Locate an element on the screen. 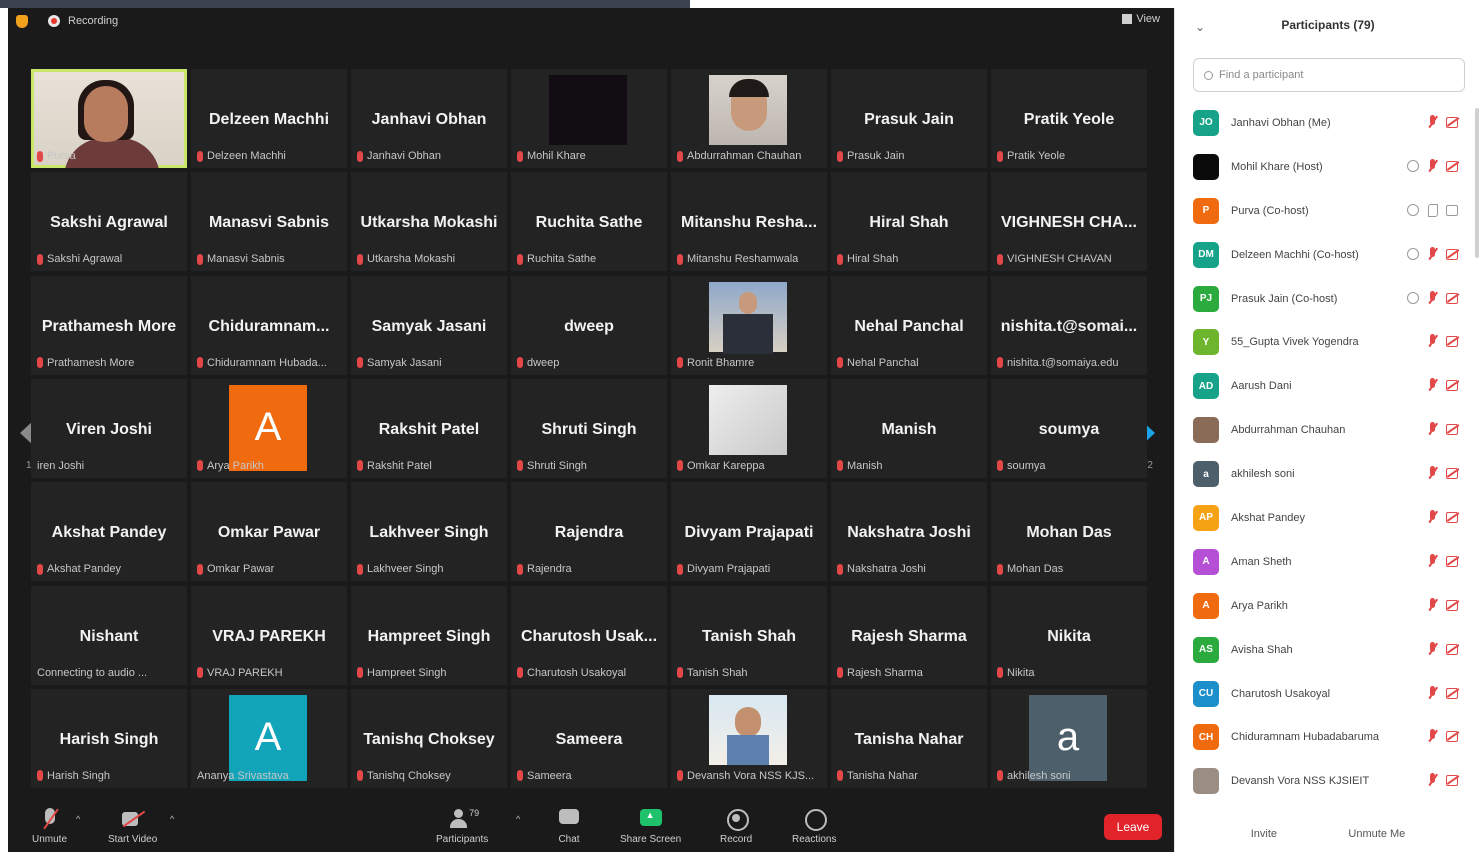 This screenshot has height=852, width=1481. audio-options-caret-icon: ^ is located at coordinates (78, 819).